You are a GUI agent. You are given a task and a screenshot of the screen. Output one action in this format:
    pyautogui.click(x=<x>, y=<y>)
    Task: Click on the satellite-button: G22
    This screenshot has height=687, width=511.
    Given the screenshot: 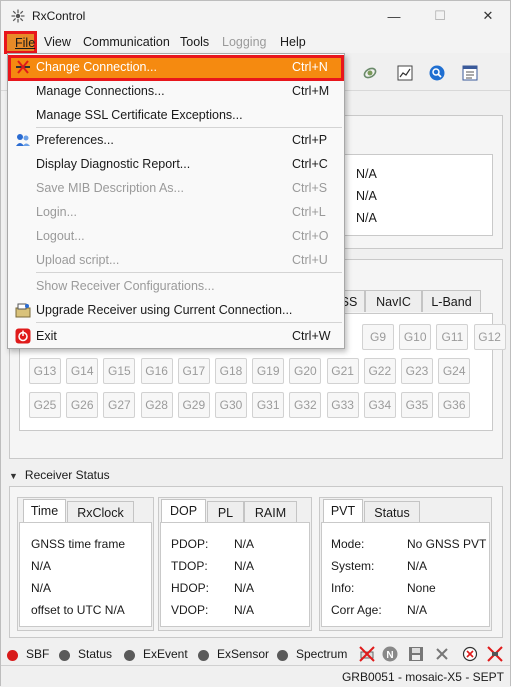 What is the action you would take?
    pyautogui.click(x=379, y=371)
    